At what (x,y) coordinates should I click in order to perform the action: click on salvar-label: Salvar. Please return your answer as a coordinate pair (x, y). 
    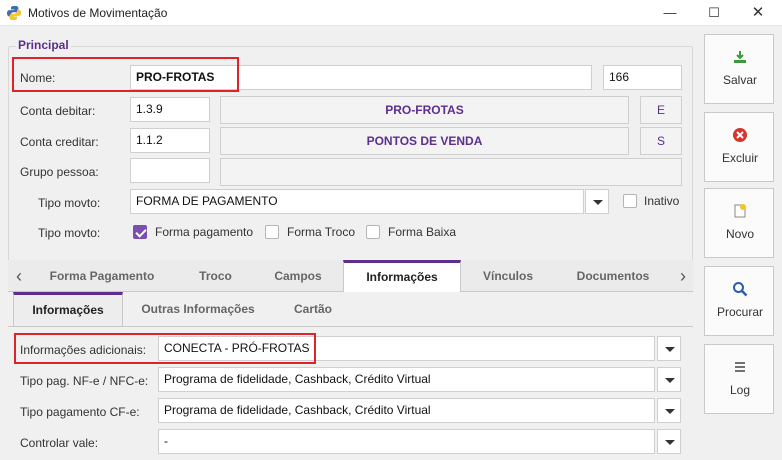
    Looking at the image, I should click on (739, 80).